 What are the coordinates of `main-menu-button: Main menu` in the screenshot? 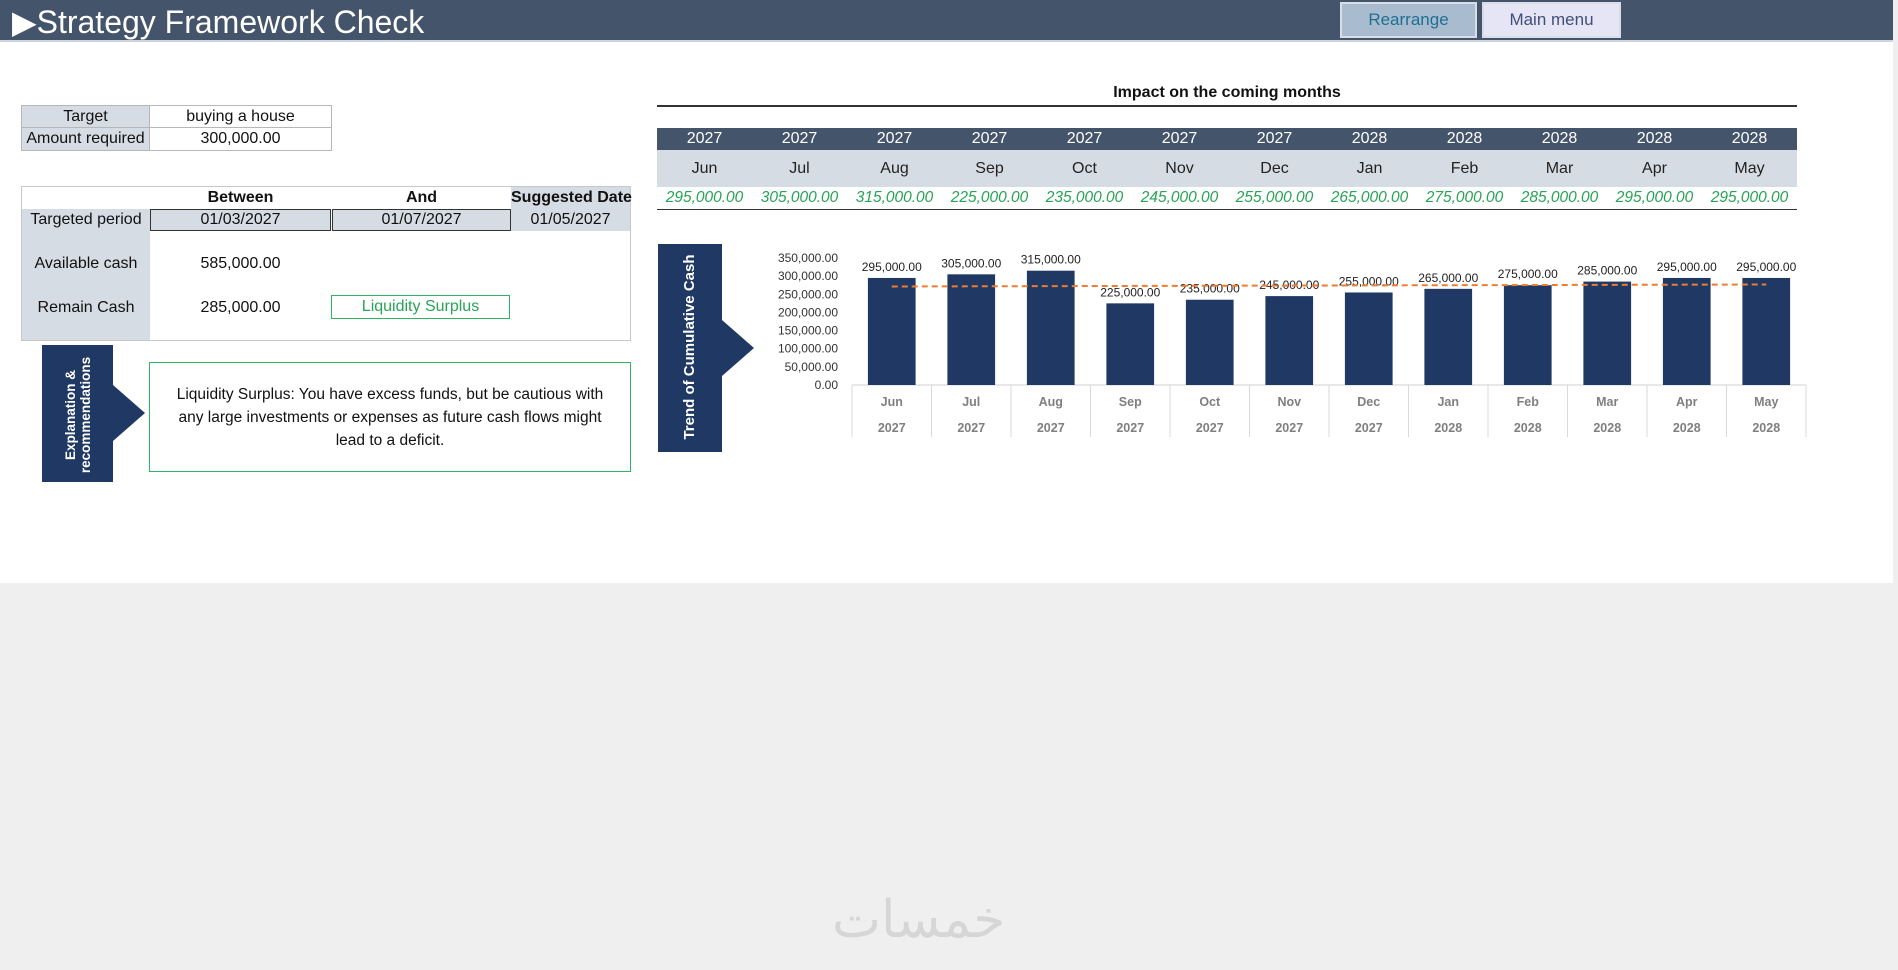 It's located at (1551, 20).